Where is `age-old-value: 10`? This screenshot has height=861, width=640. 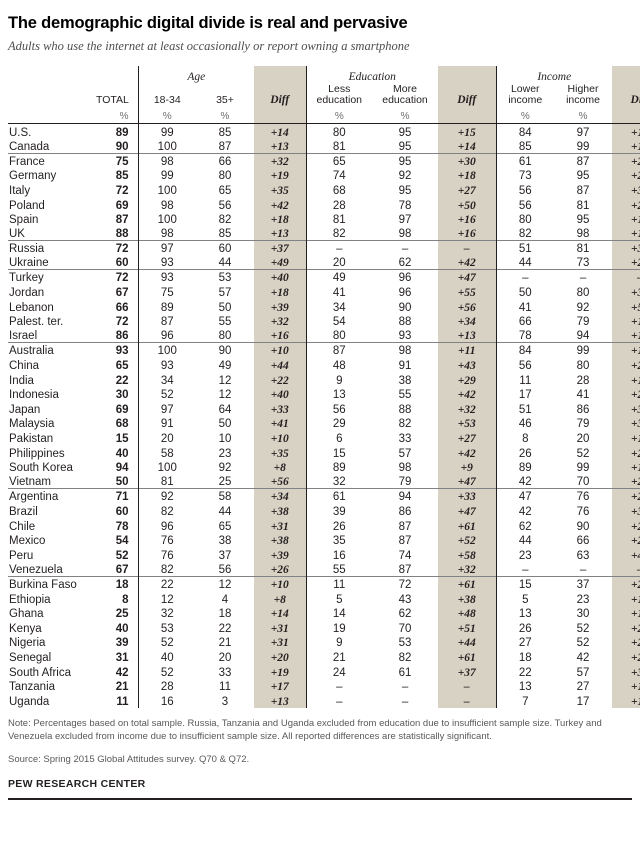 age-old-value: 10 is located at coordinates (225, 439).